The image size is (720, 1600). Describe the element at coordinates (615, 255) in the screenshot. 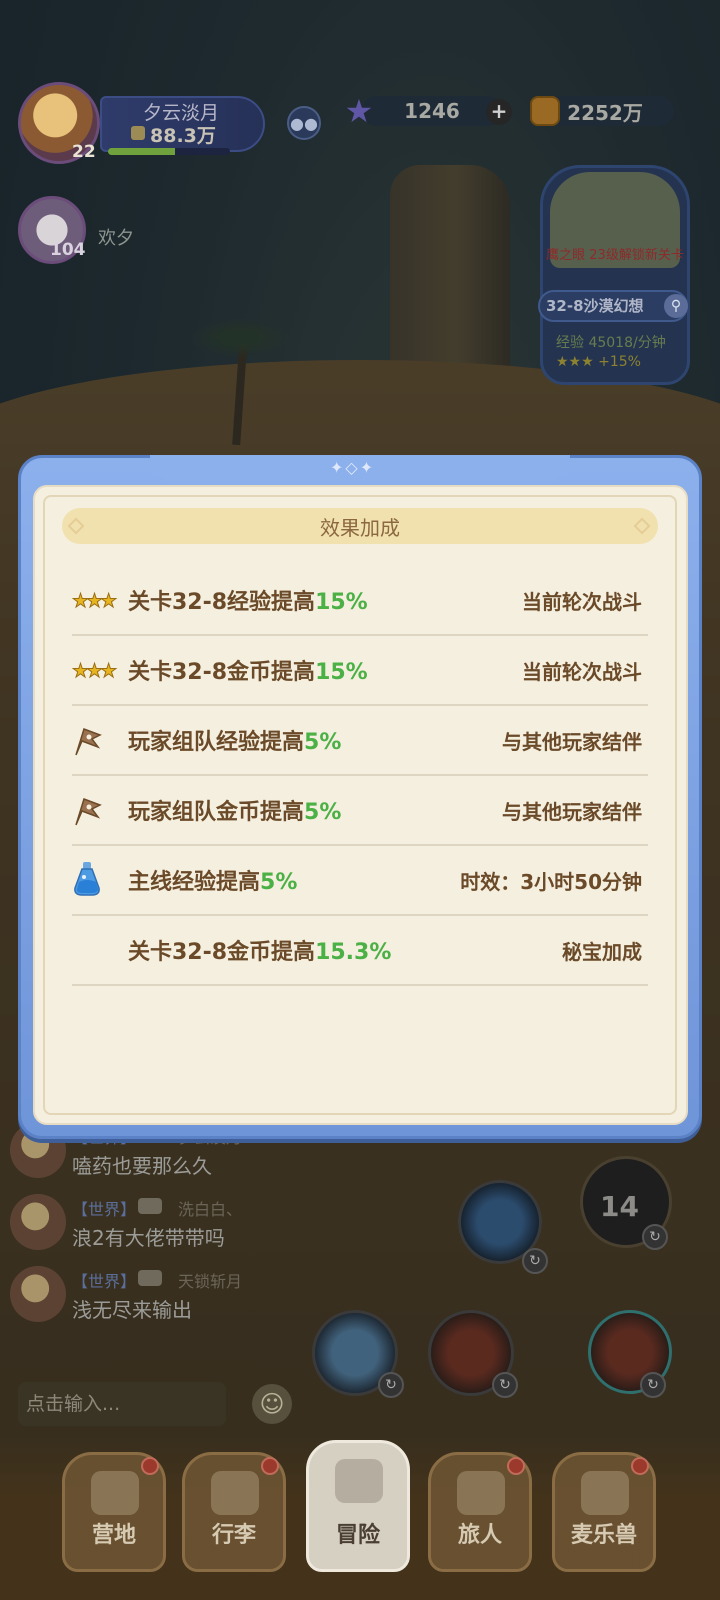

I see `stage-unlock-notice: 鹰之眼 23级解锁新关卡` at that location.